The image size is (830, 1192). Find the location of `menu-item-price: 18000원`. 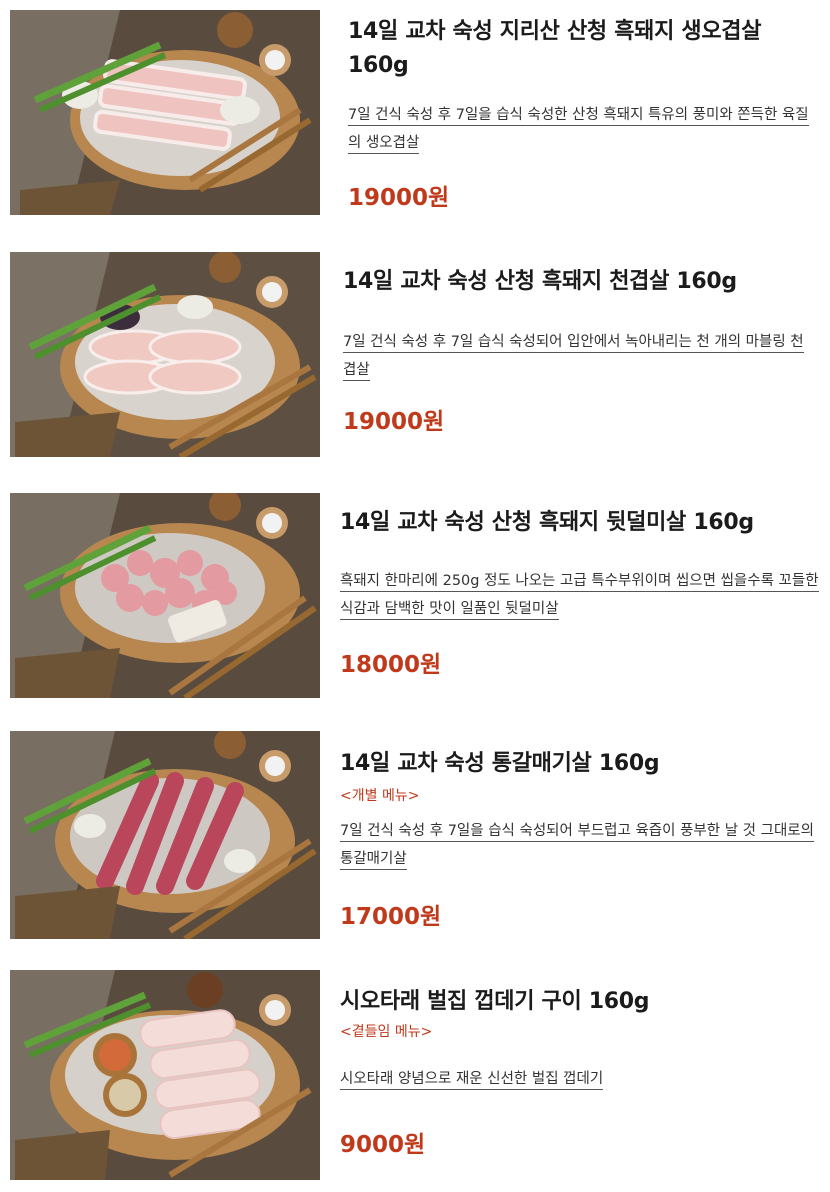

menu-item-price: 18000원 is located at coordinates (391, 665).